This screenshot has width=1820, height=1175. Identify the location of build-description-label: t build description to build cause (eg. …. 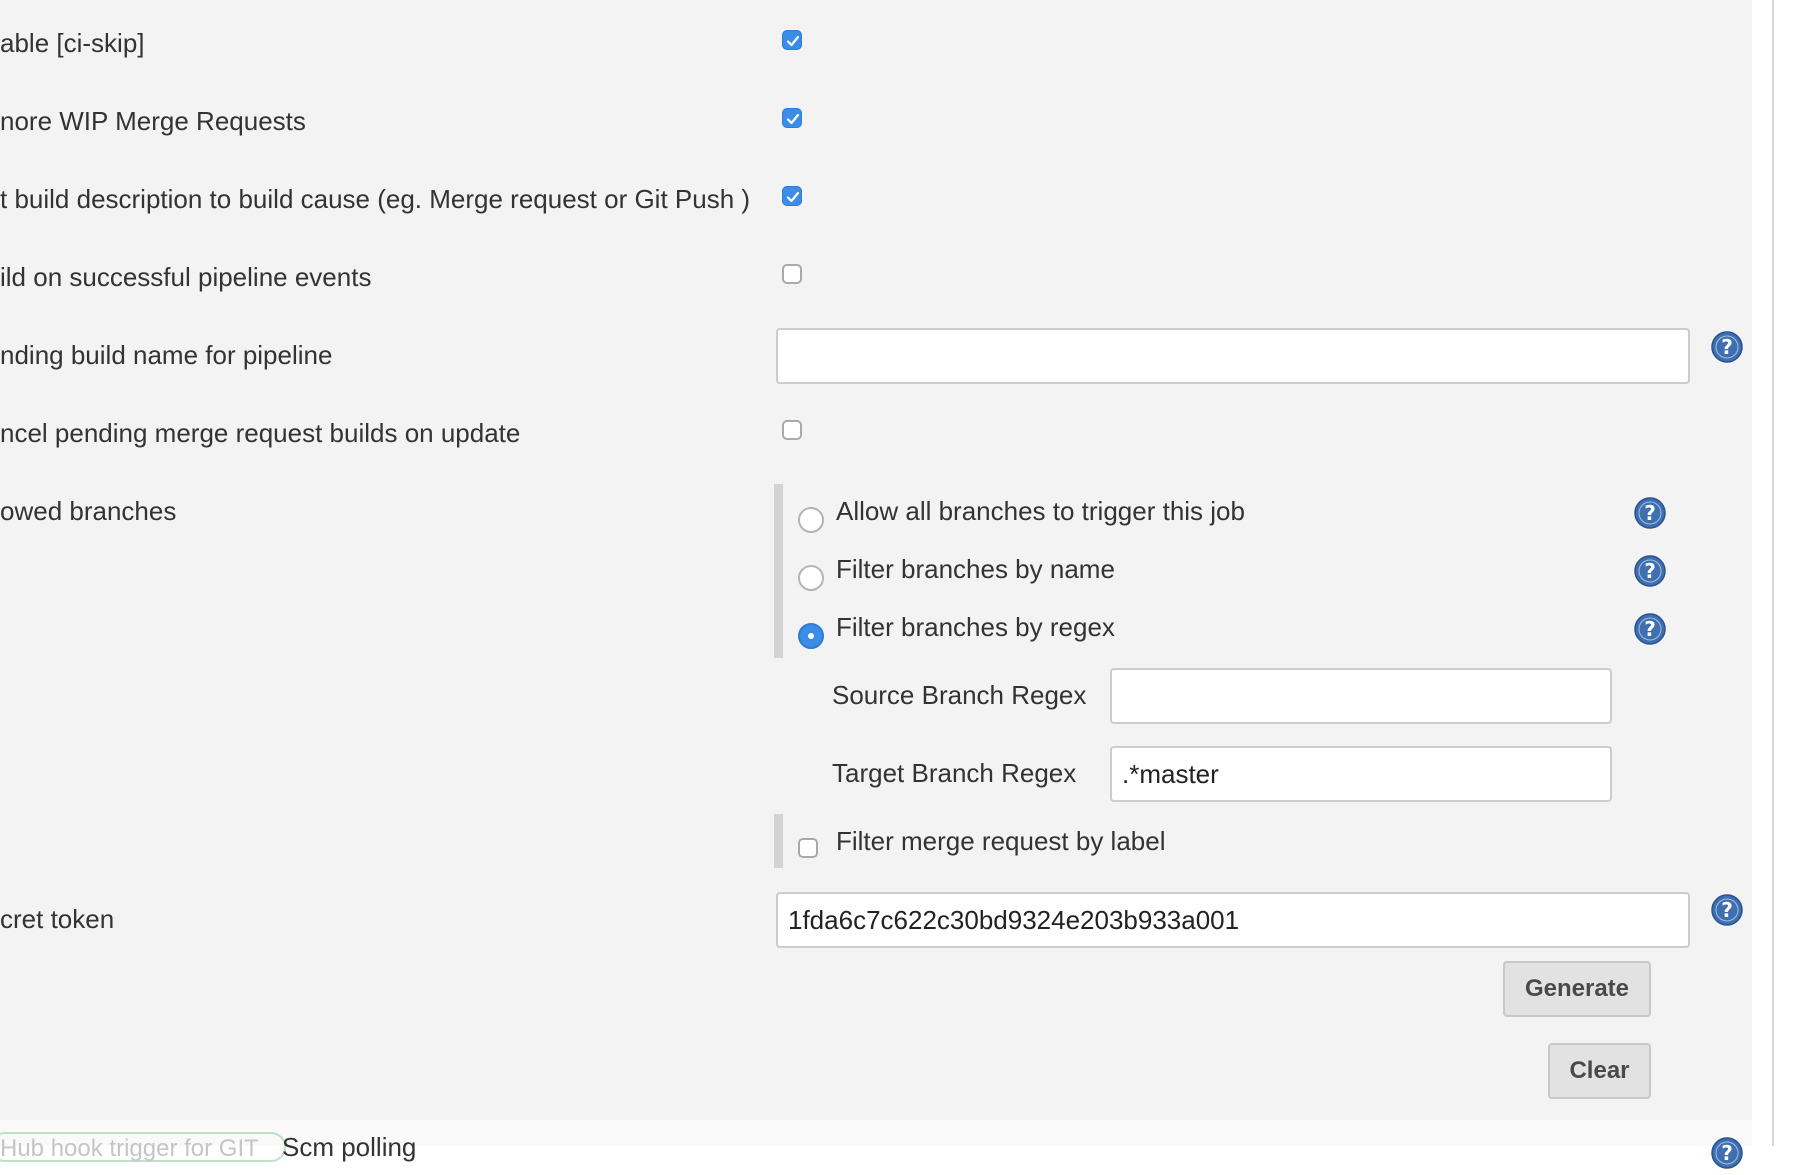
(375, 199).